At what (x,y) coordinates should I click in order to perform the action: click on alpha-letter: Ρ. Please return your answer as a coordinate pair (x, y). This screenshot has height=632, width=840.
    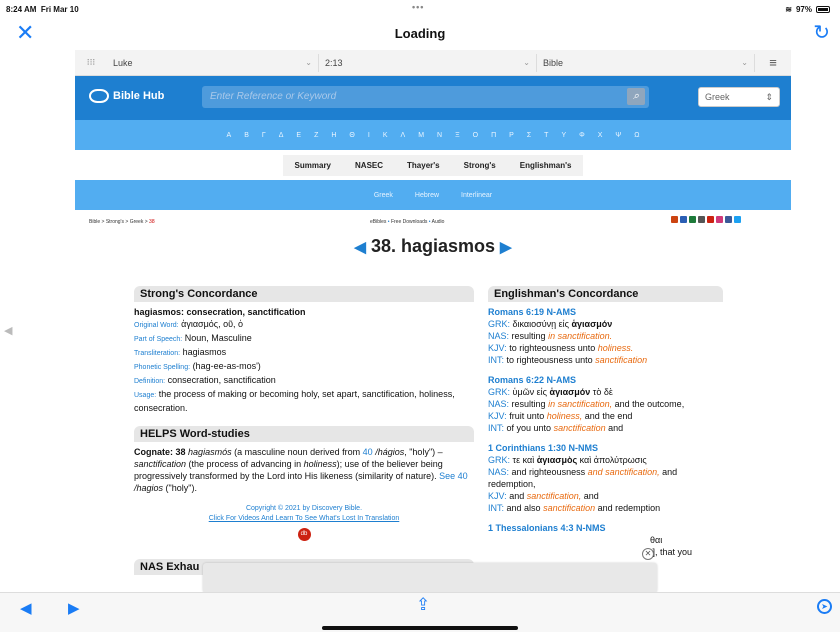
    Looking at the image, I should click on (511, 135).